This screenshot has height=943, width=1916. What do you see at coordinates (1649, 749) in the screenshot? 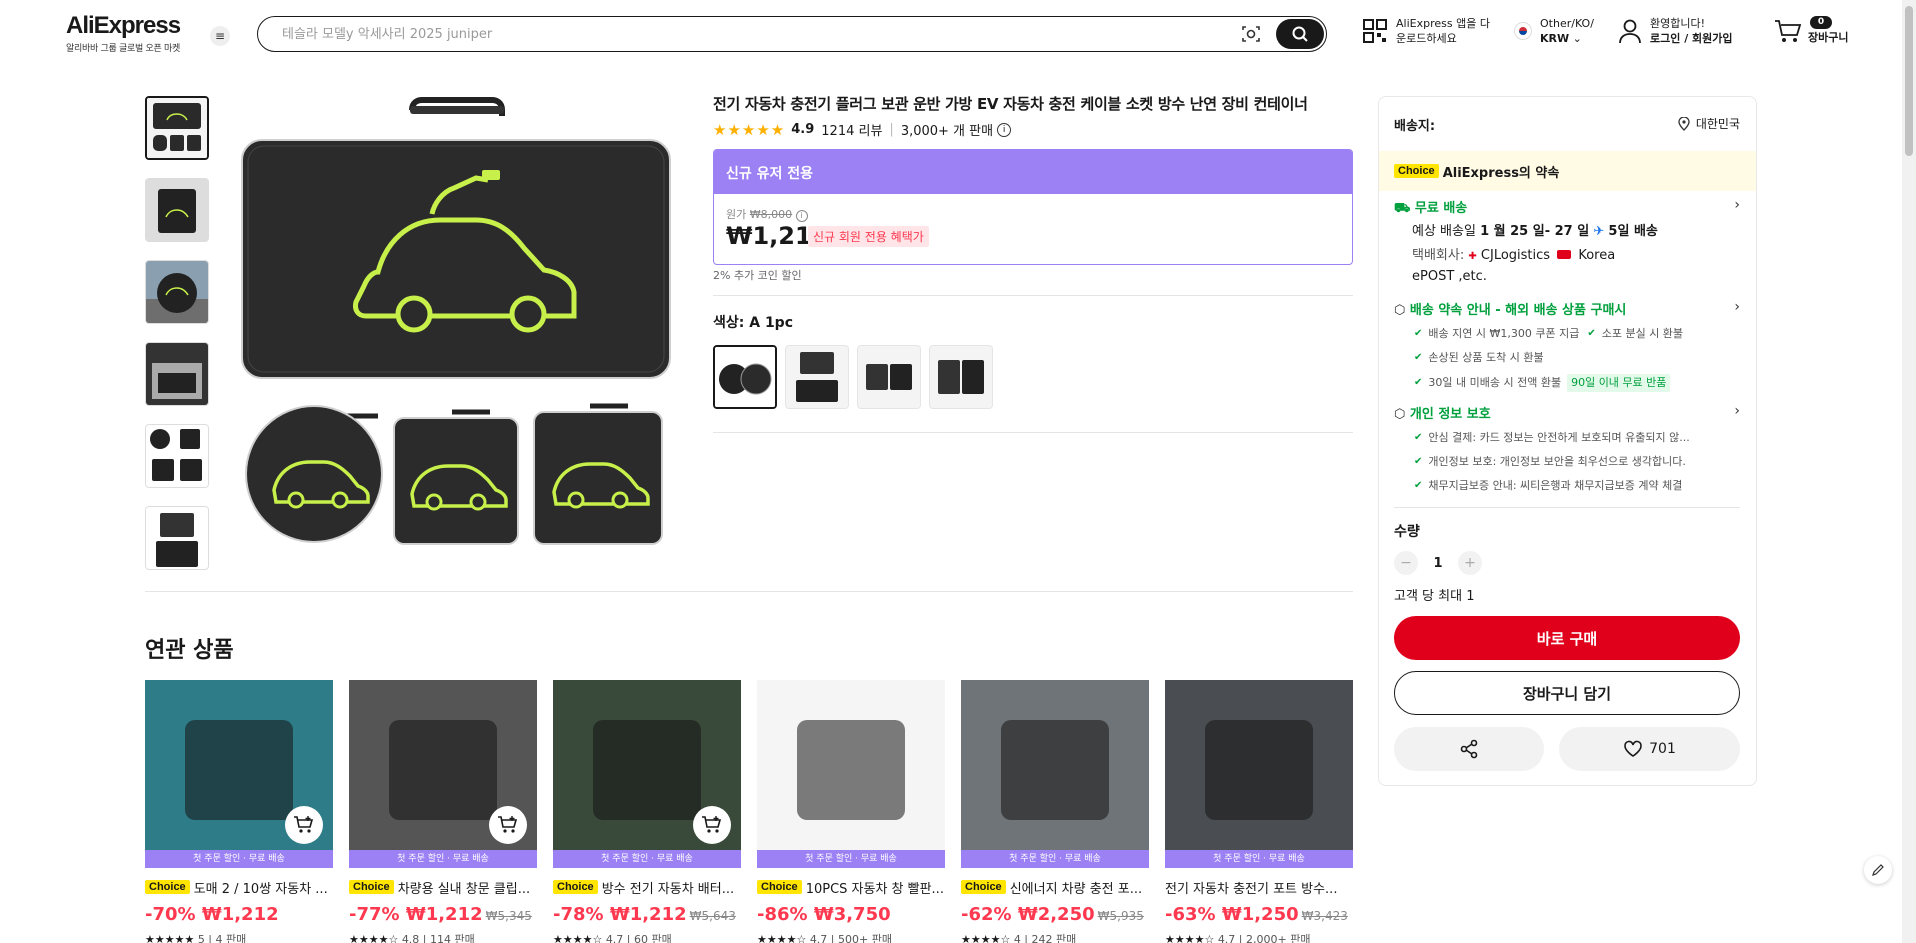
I see `wishlist-button: 701` at bounding box center [1649, 749].